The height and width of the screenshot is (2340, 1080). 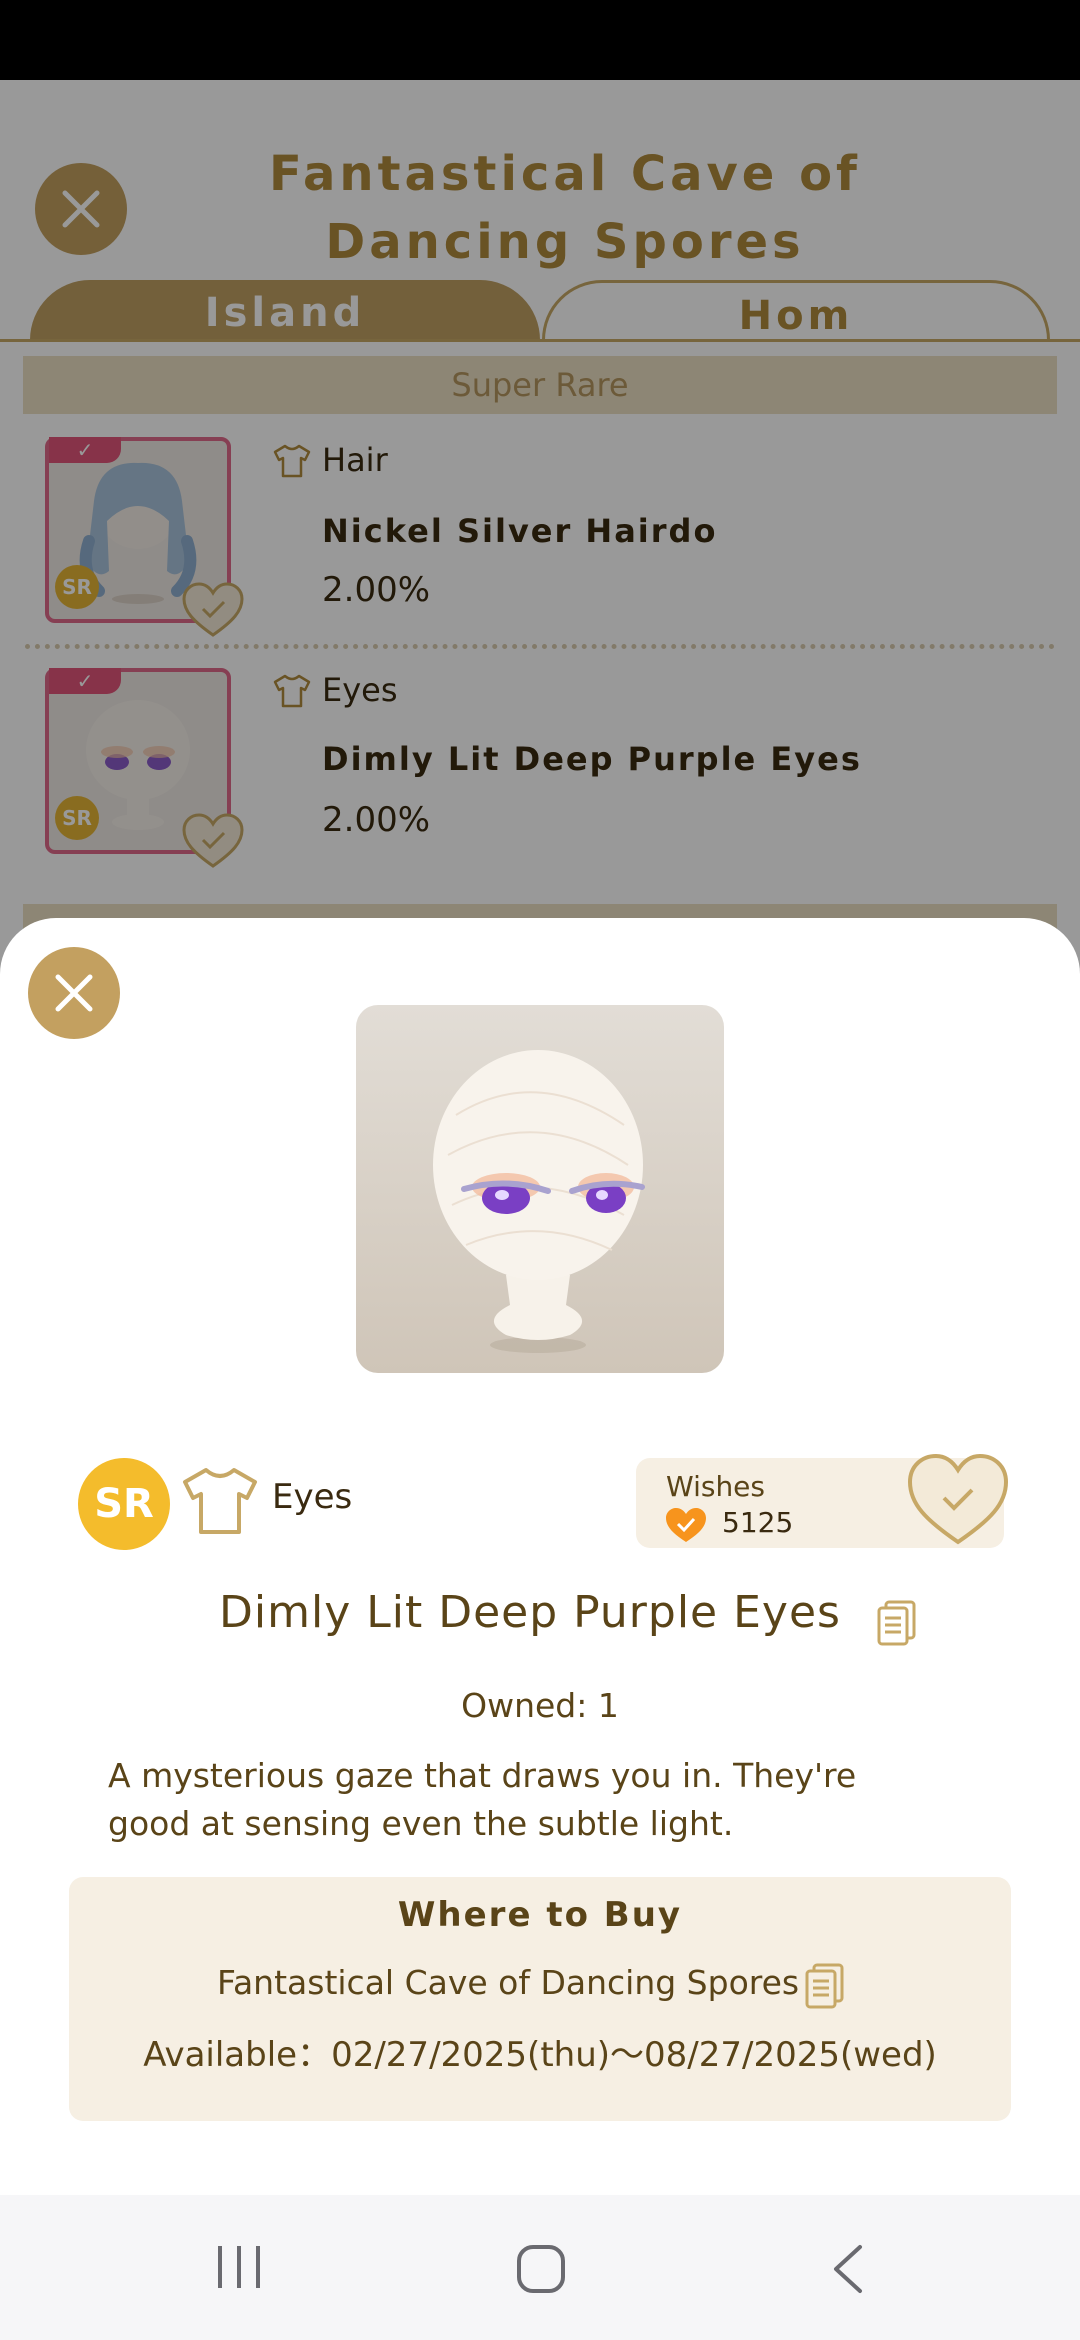 I want to click on item-preview-image, so click(x=540, y=1189).